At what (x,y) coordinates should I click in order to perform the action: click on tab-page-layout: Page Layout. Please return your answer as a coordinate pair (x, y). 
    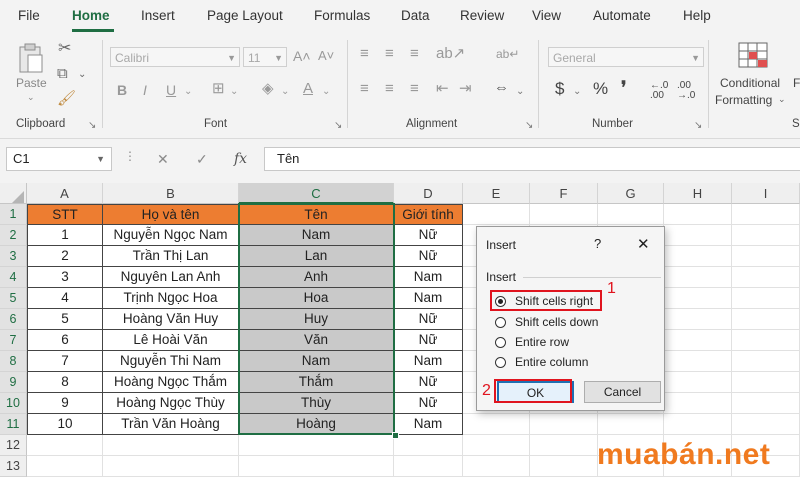
    Looking at the image, I should click on (245, 15).